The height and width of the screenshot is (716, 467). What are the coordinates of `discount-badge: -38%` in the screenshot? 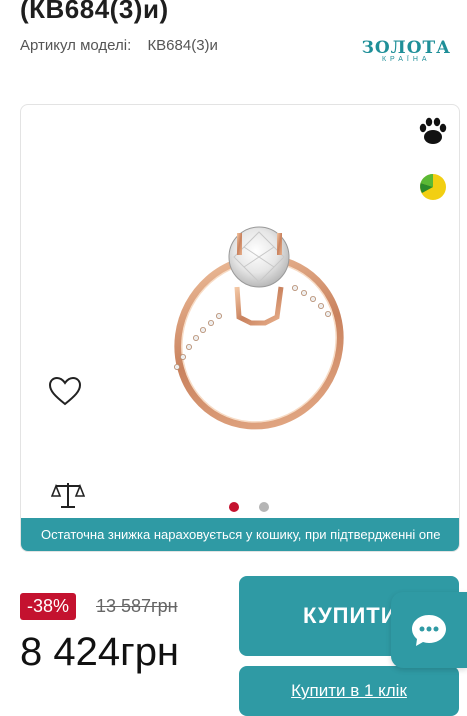 It's located at (48, 606).